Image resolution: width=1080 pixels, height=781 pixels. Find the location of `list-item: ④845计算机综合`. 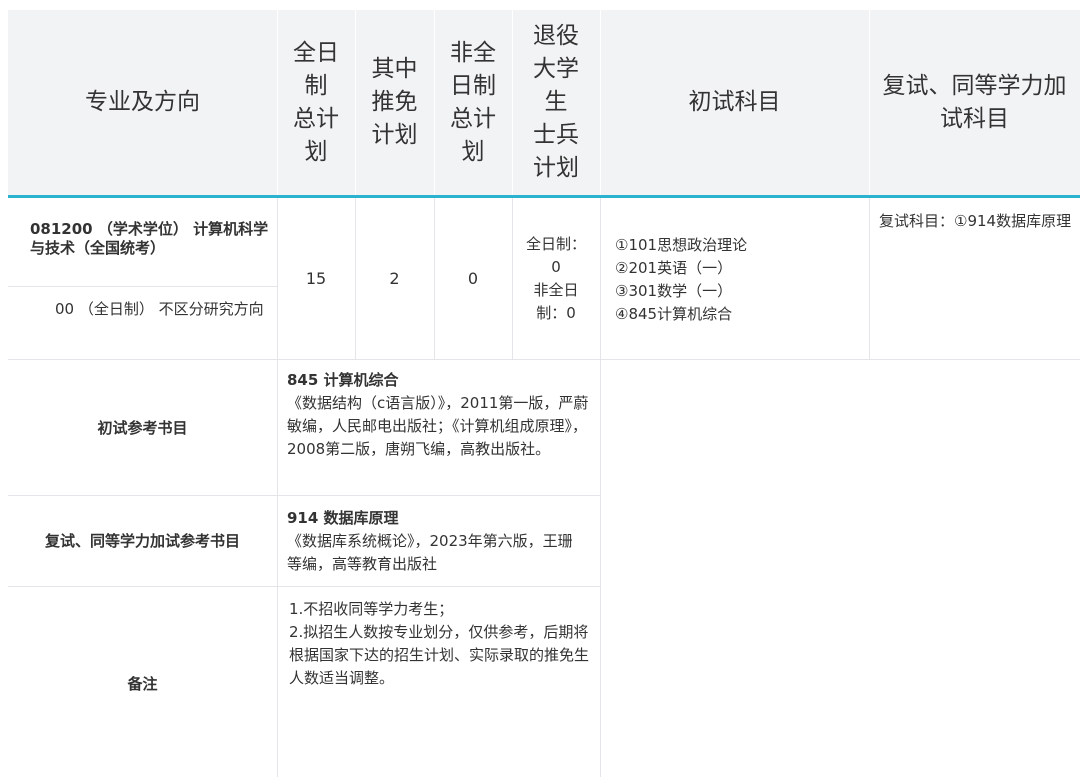

list-item: ④845计算机综合 is located at coordinates (674, 314).